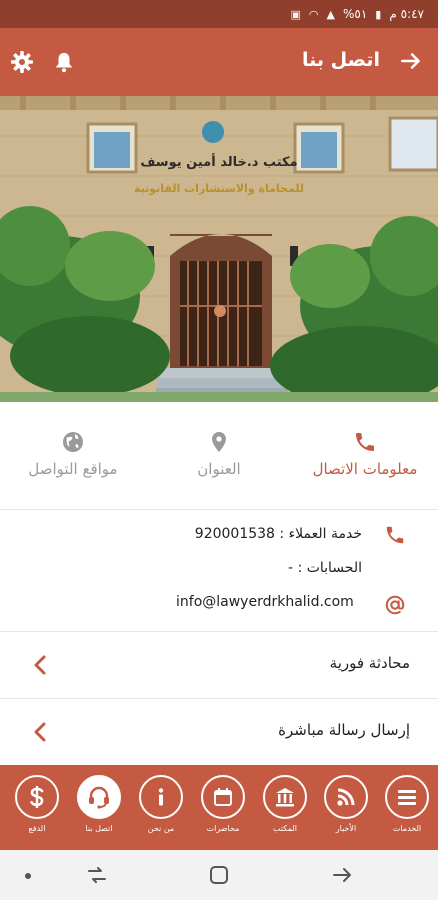 This screenshot has width=438, height=900. Describe the element at coordinates (73, 469) in the screenshot. I see `tab-social-label: مواقع التواصل` at that location.